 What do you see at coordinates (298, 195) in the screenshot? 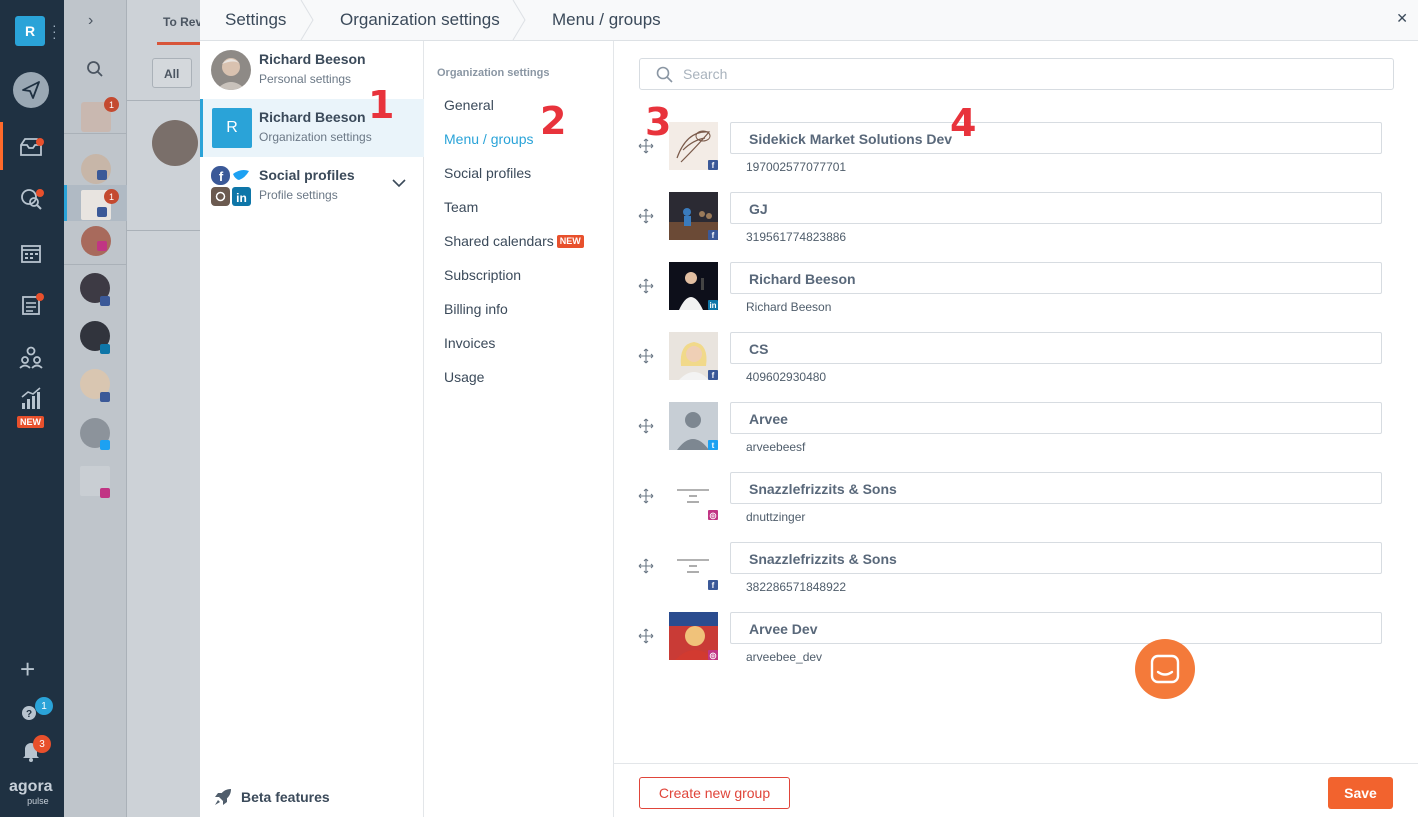
I see `account-desc: Profile settings` at bounding box center [298, 195].